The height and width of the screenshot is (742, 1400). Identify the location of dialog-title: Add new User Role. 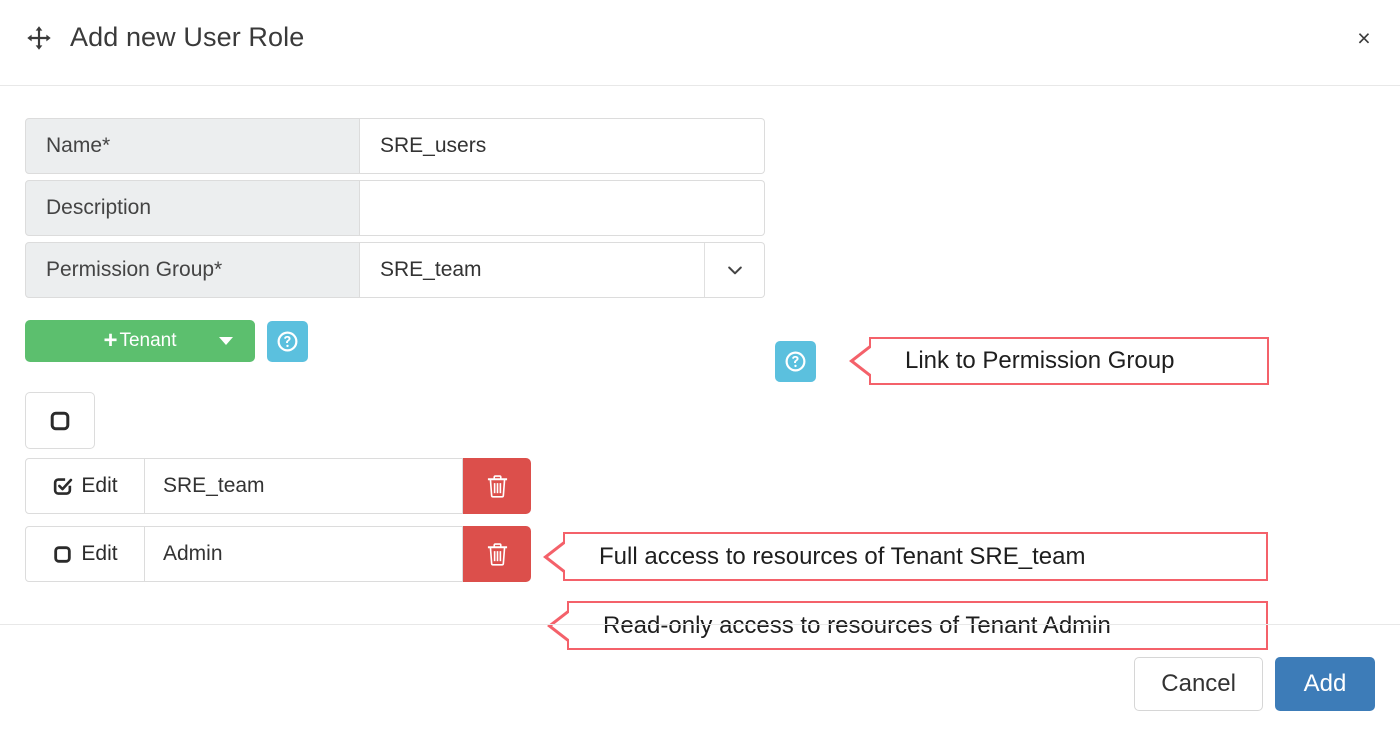
(165, 37).